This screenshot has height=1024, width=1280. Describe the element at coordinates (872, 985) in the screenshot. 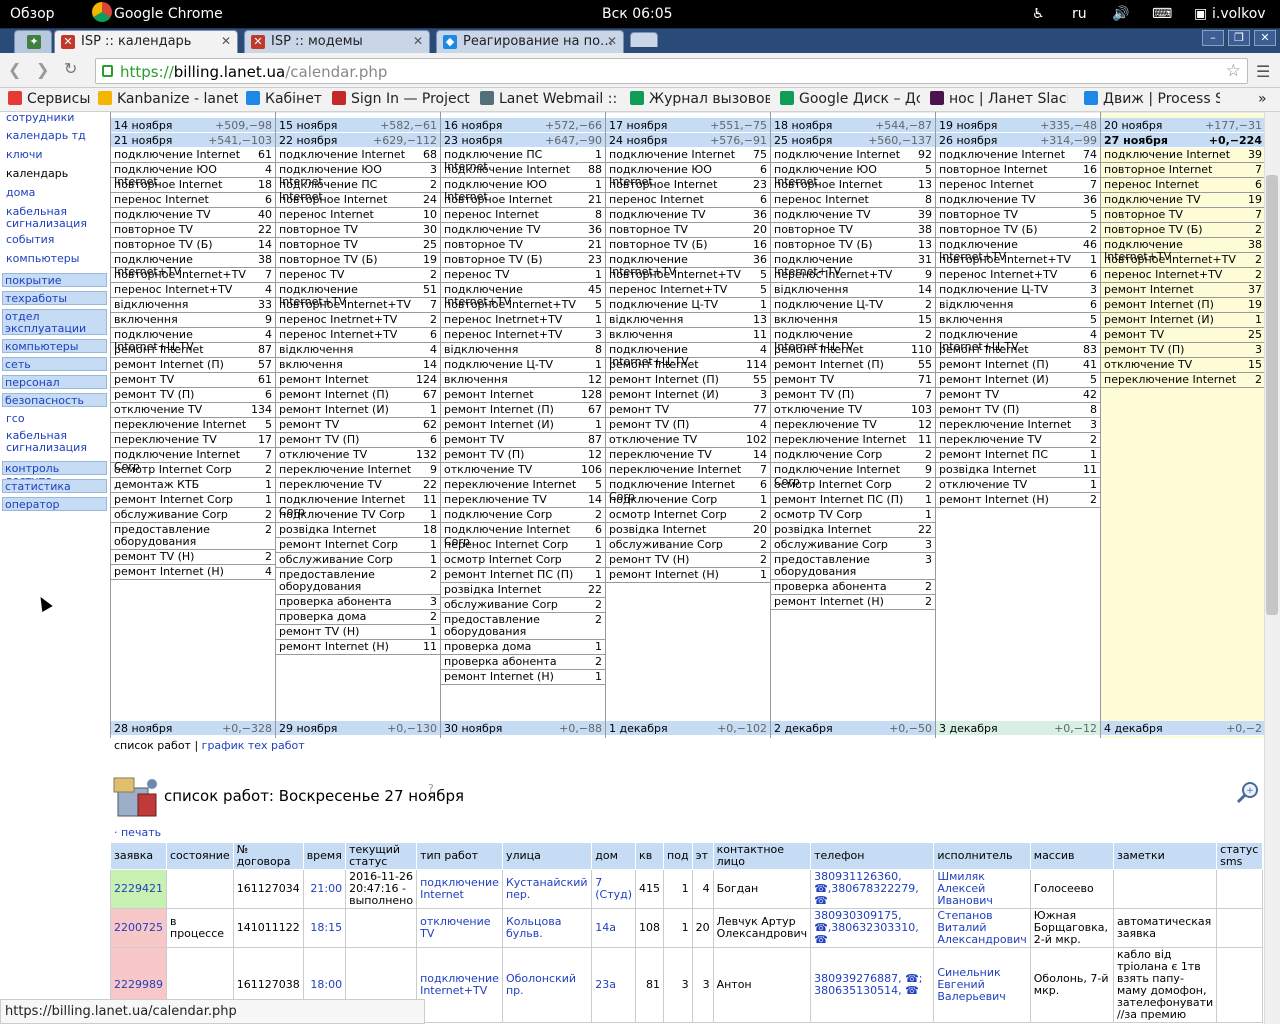

I see `cell-phone: 380939276887, ☎; 380635130514, ☎` at that location.